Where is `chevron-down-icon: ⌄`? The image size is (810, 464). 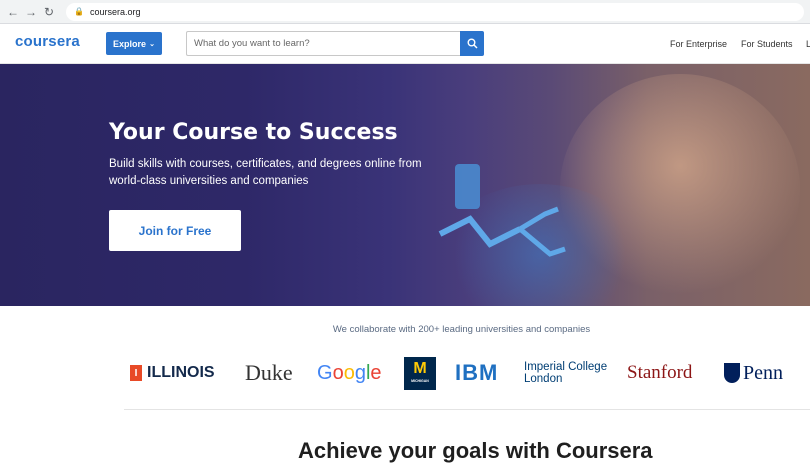 chevron-down-icon: ⌄ is located at coordinates (152, 44).